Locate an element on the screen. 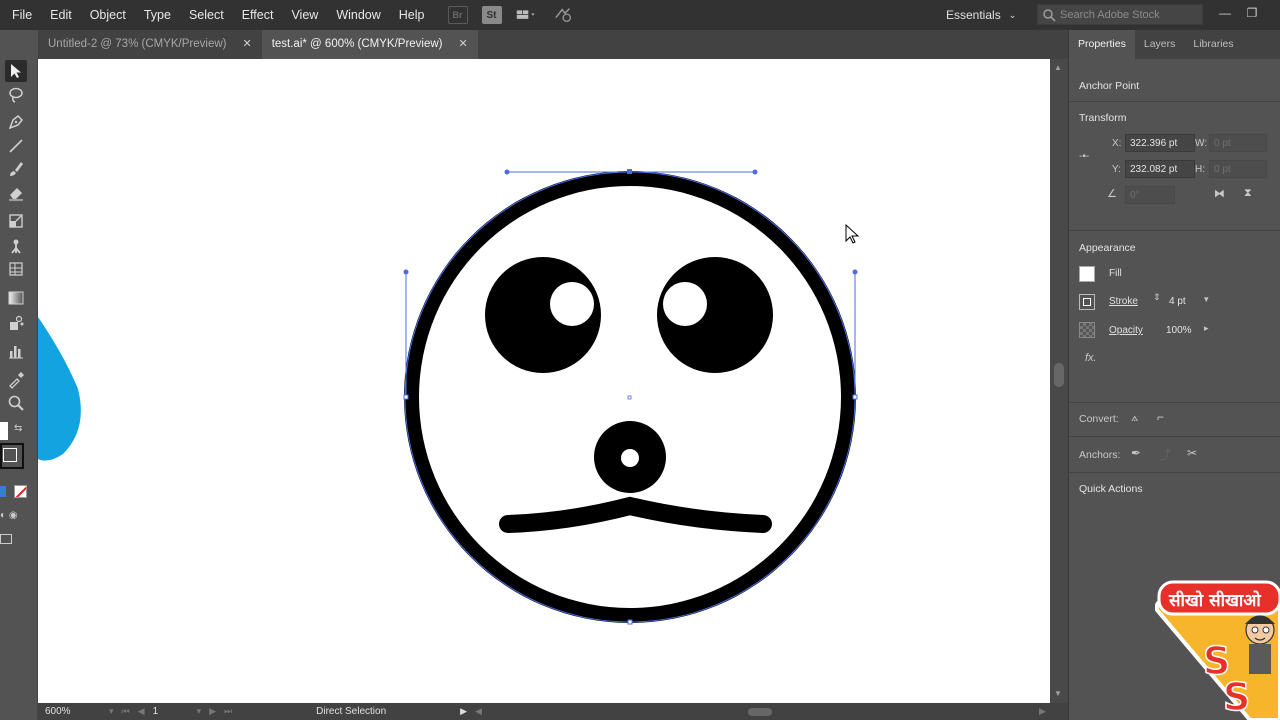 This screenshot has height=720, width=1280. scale-icon is located at coordinates (16, 221).